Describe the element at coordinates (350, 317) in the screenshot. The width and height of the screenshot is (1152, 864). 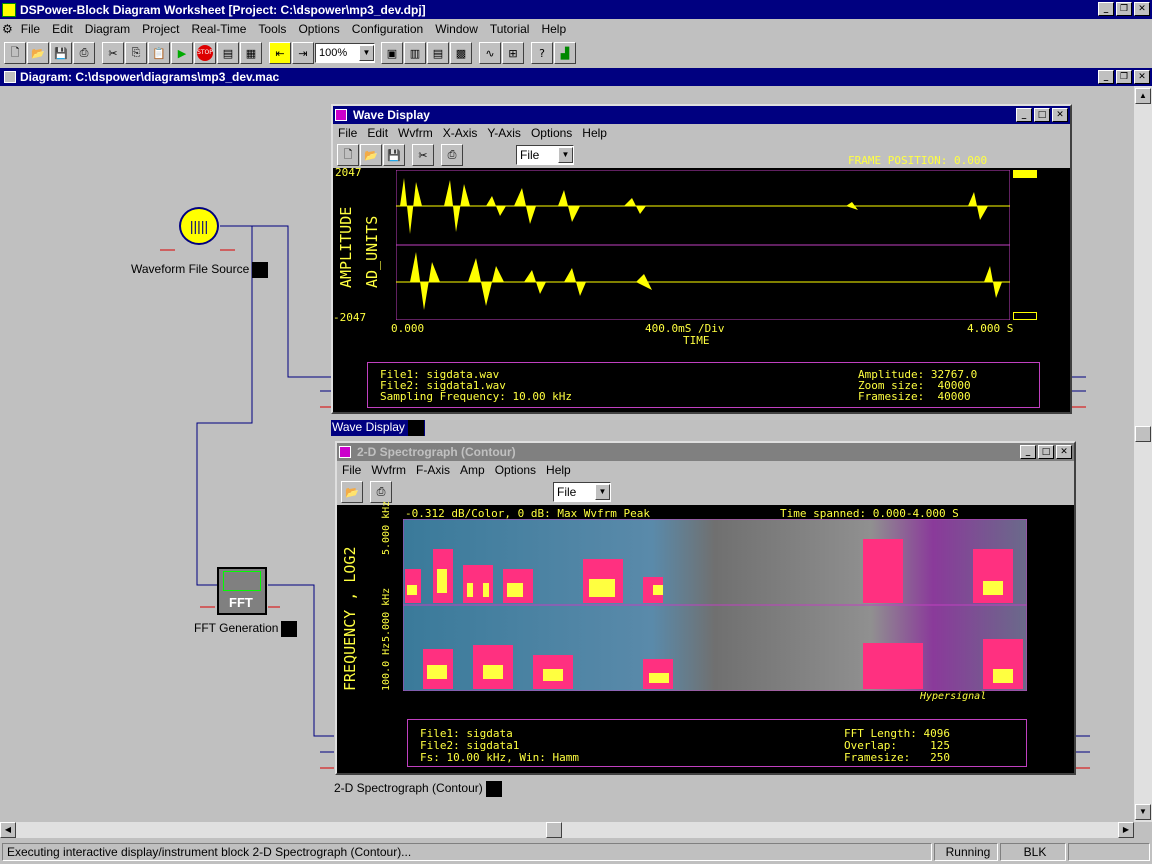
I see `y-min-label: -2047` at that location.